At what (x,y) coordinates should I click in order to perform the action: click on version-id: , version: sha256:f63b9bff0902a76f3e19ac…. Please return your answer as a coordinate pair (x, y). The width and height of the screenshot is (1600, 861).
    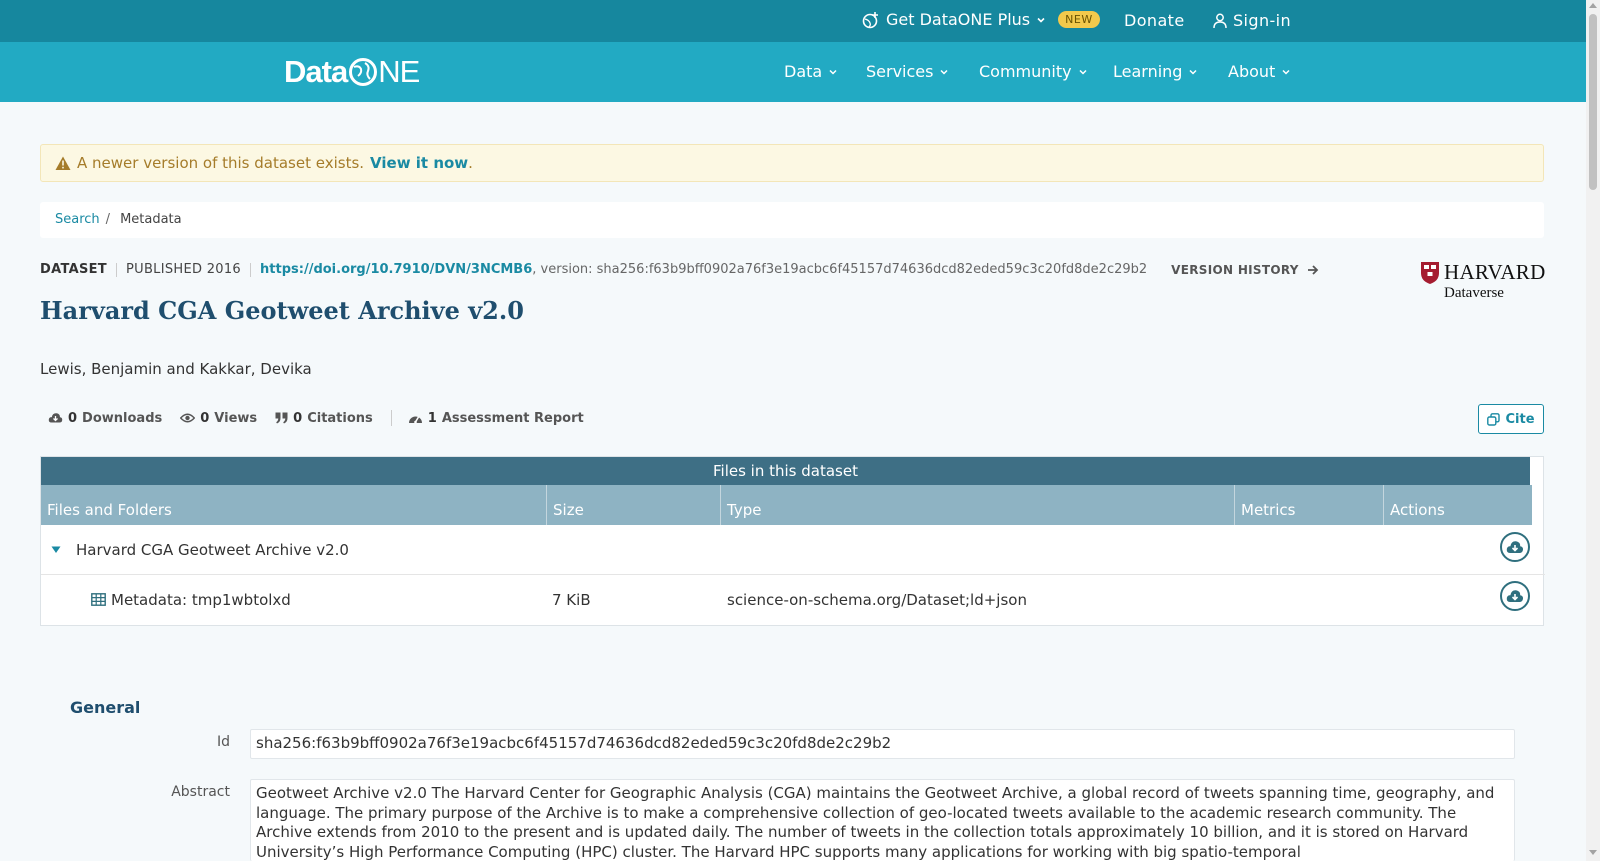
    Looking at the image, I should click on (840, 269).